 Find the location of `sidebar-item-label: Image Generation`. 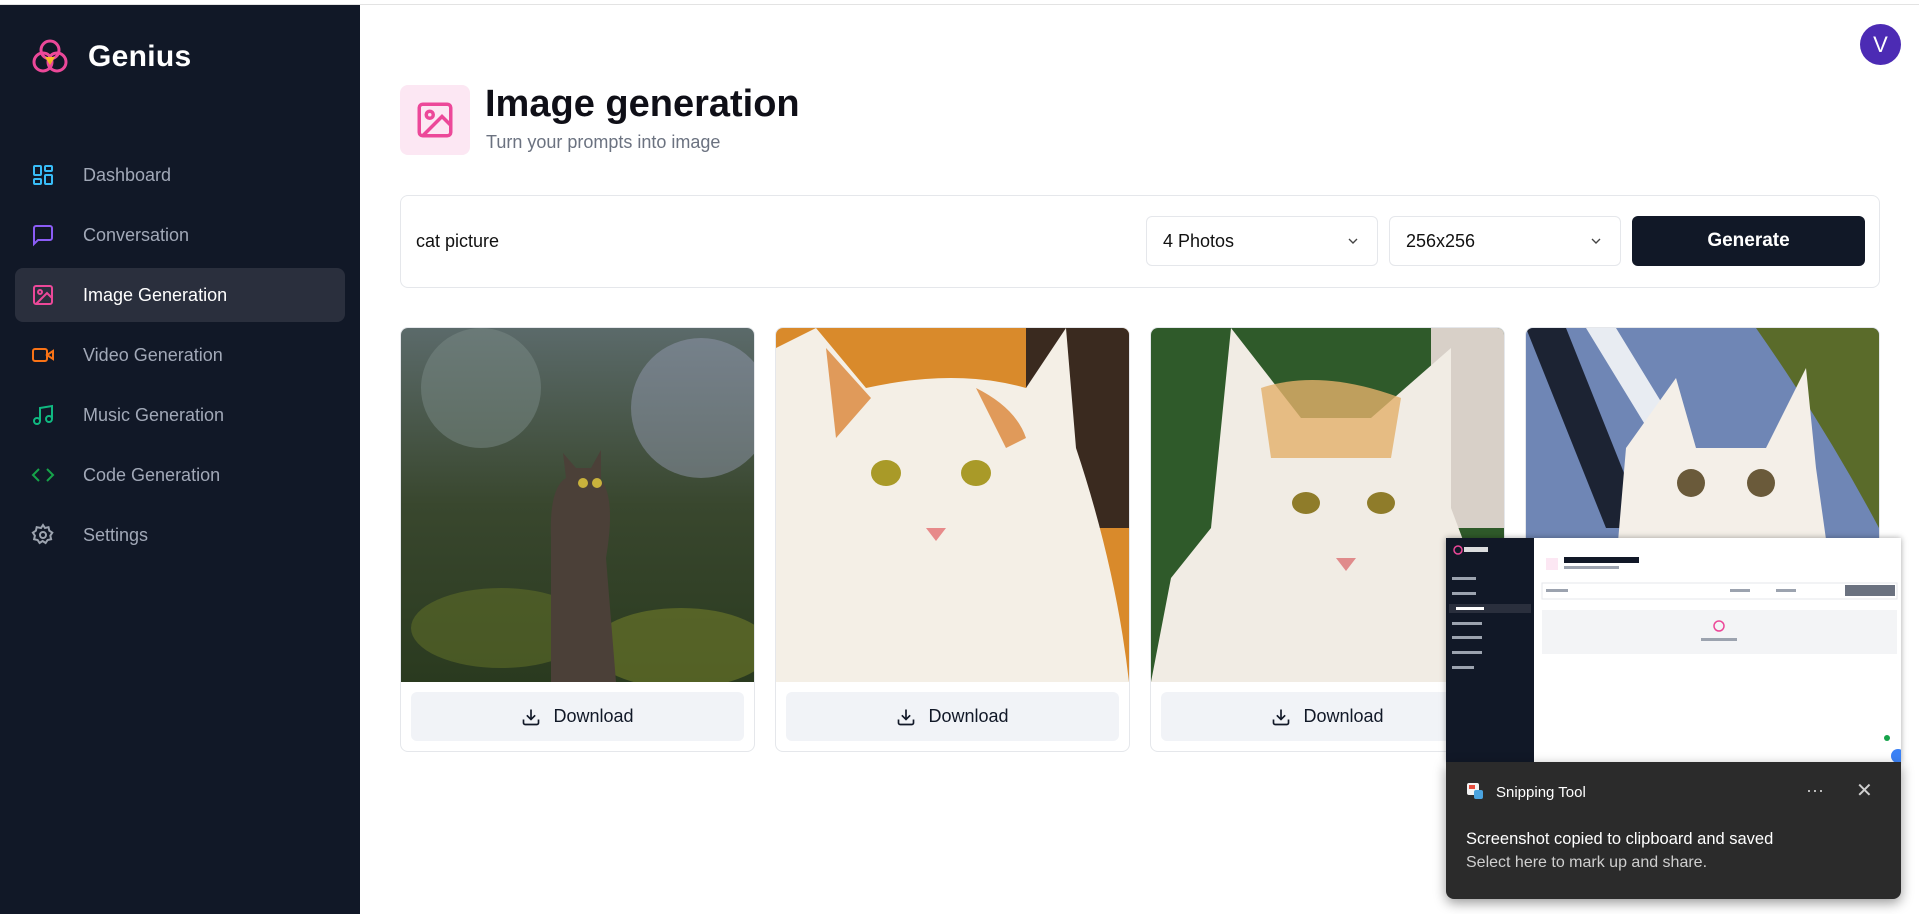

sidebar-item-label: Image Generation is located at coordinates (155, 294).